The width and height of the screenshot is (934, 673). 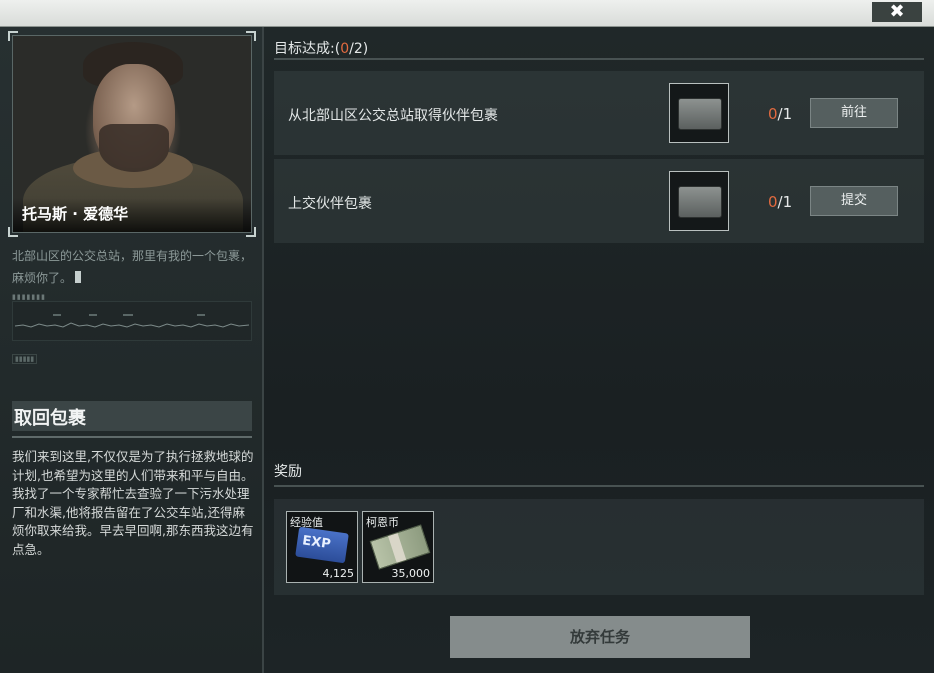 I want to click on objectives-label-end: ), so click(x=365, y=49).